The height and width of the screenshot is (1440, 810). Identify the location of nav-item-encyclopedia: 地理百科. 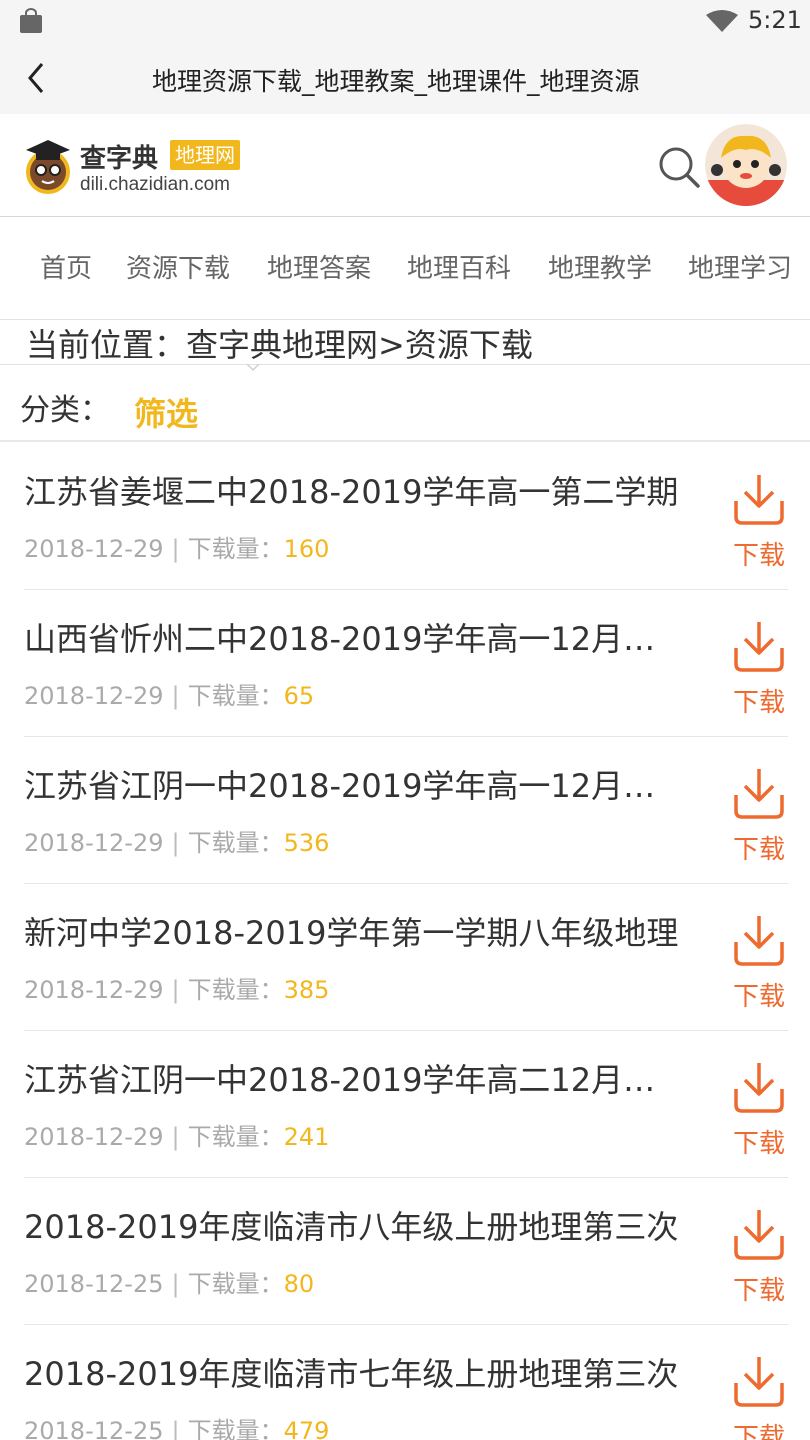
(459, 266).